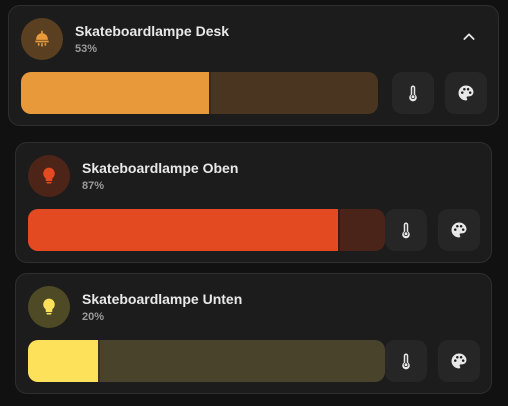  What do you see at coordinates (152, 31) in the screenshot?
I see `light-name: Skateboardlampe Desk` at bounding box center [152, 31].